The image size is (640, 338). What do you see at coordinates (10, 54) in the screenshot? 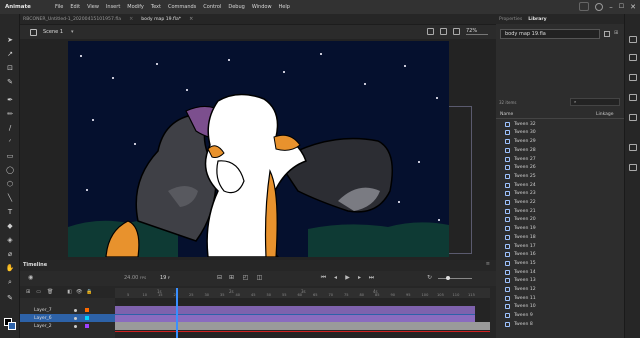
I see `subselection-tool-icon: ↗` at bounding box center [10, 54].